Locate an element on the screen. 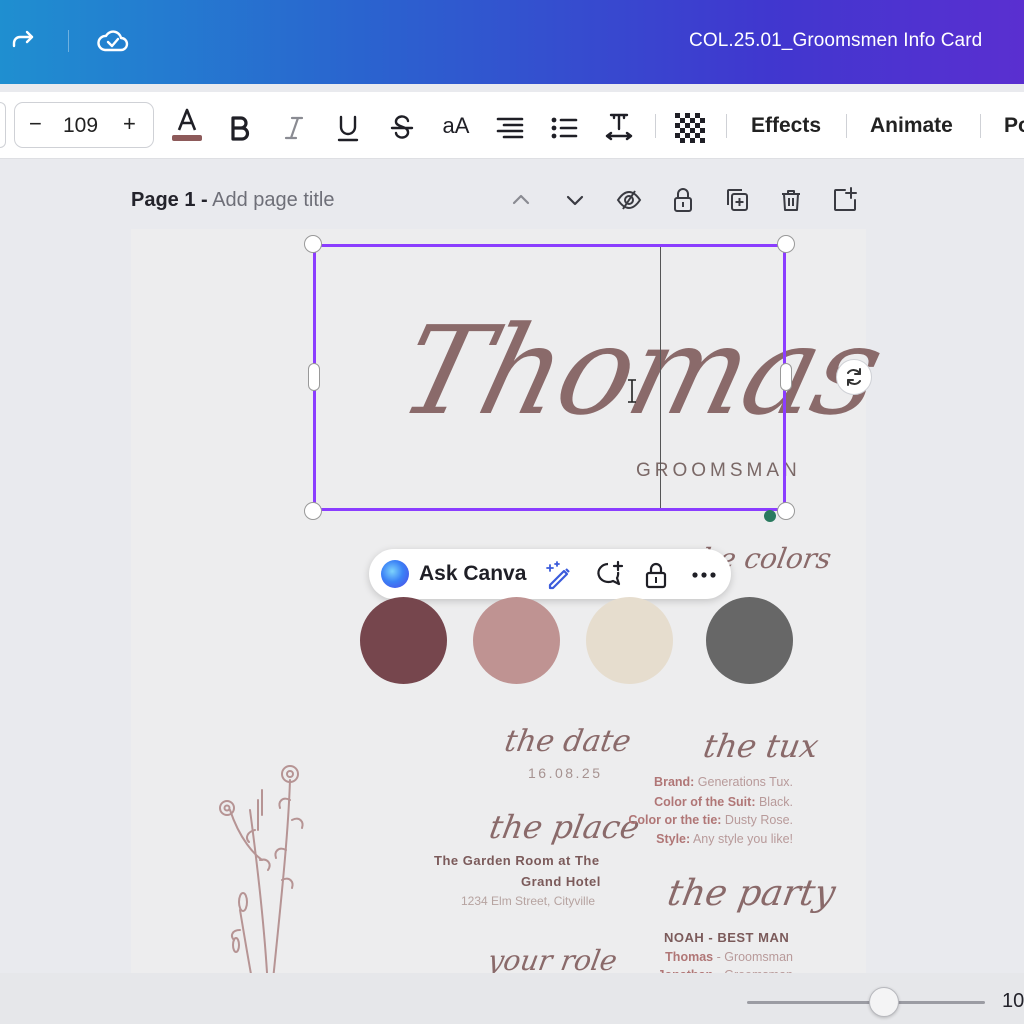  rotate-handle is located at coordinates (854, 377).